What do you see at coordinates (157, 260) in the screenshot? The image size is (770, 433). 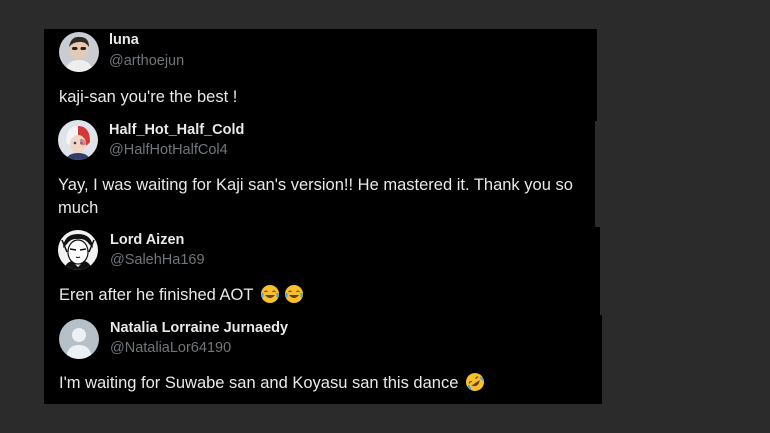 I see `user-handle: @SalehHa169` at bounding box center [157, 260].